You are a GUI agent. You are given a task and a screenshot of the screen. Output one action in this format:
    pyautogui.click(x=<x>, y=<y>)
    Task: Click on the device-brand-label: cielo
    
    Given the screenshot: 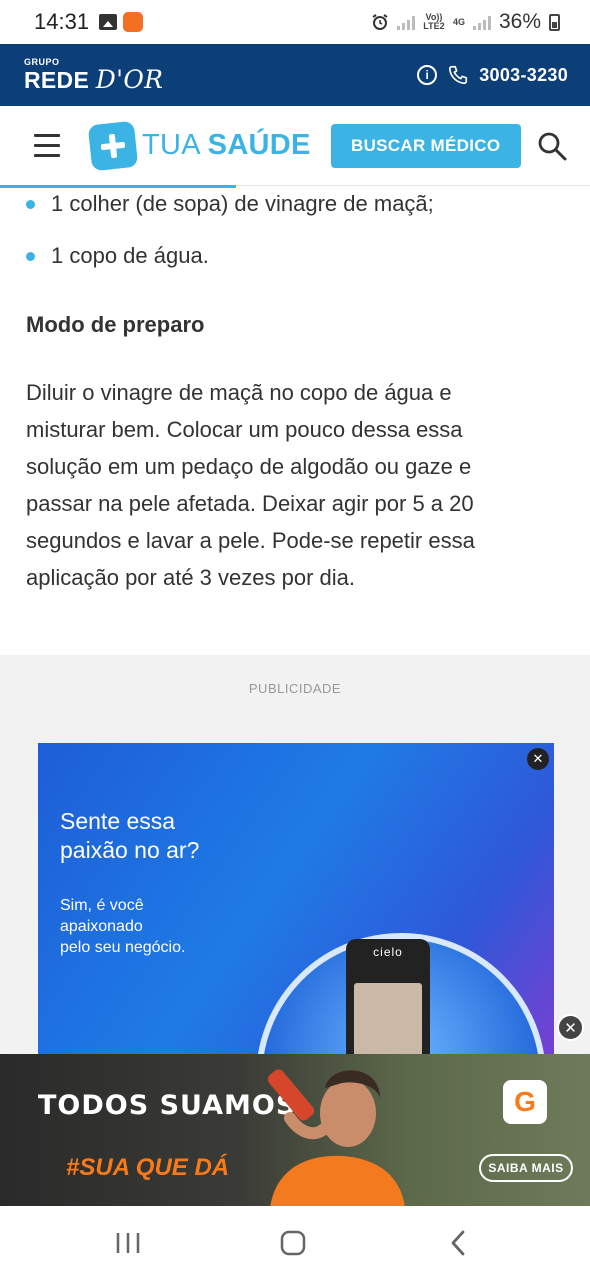 What is the action you would take?
    pyautogui.click(x=388, y=952)
    